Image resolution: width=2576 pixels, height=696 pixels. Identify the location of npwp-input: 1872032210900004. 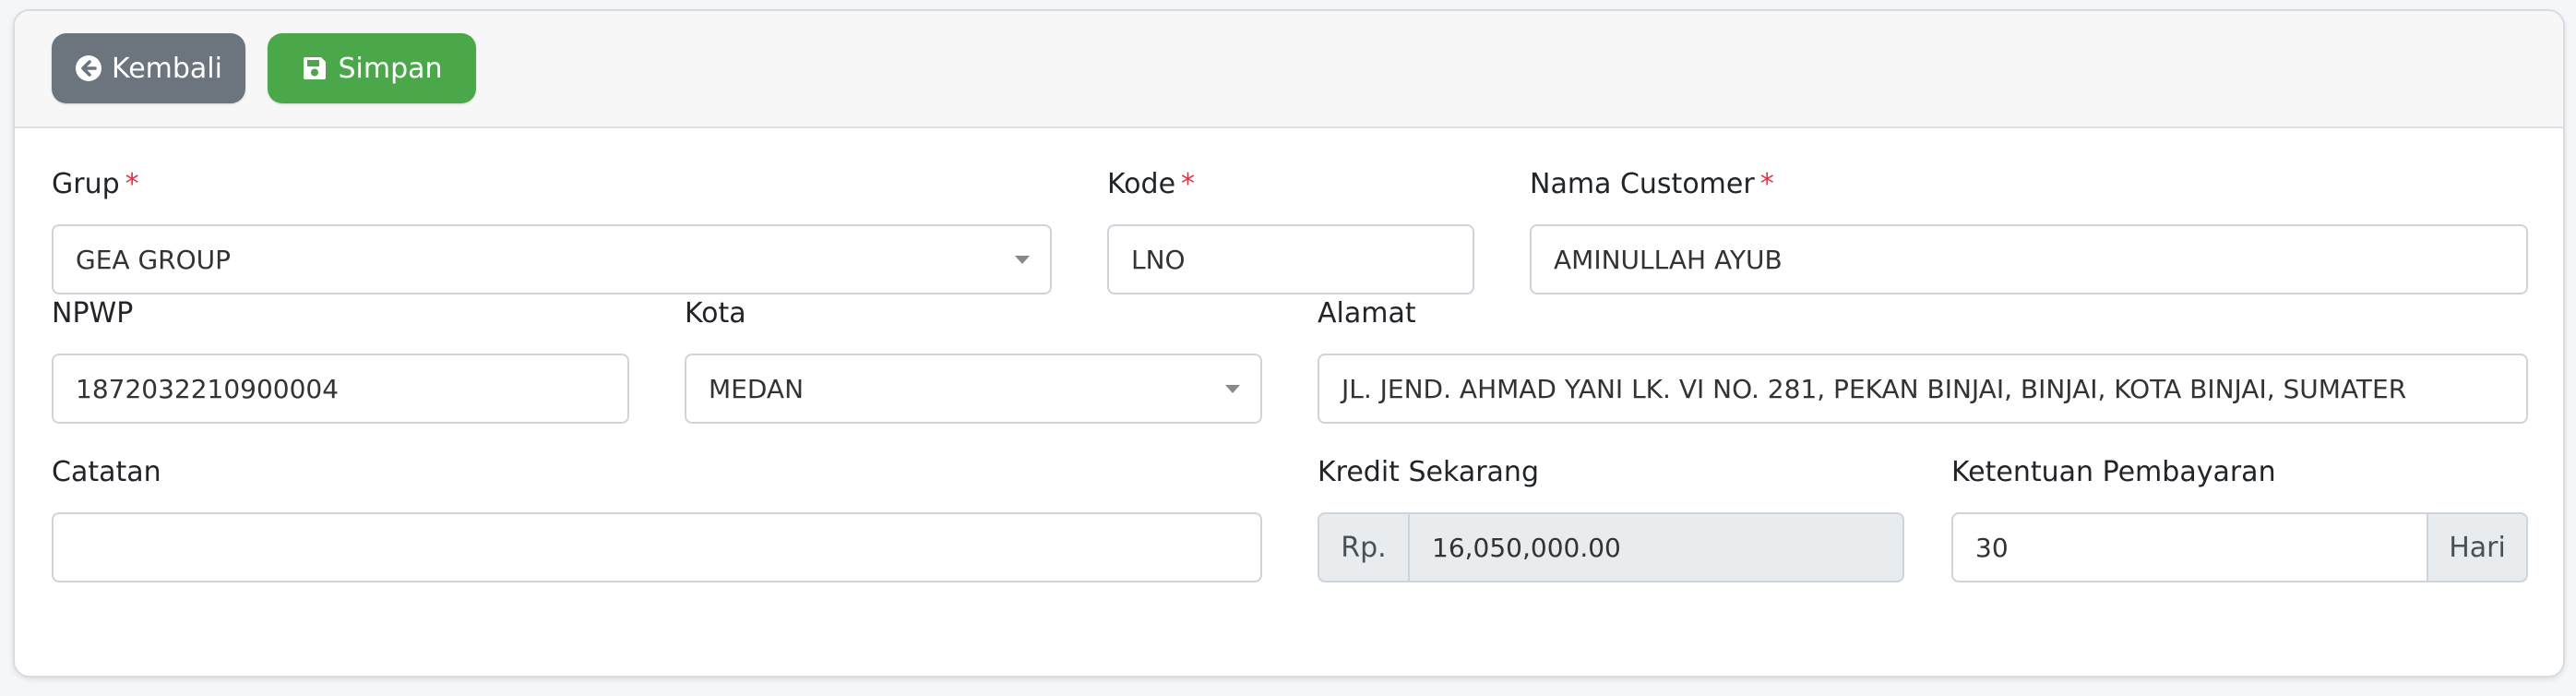
(340, 389).